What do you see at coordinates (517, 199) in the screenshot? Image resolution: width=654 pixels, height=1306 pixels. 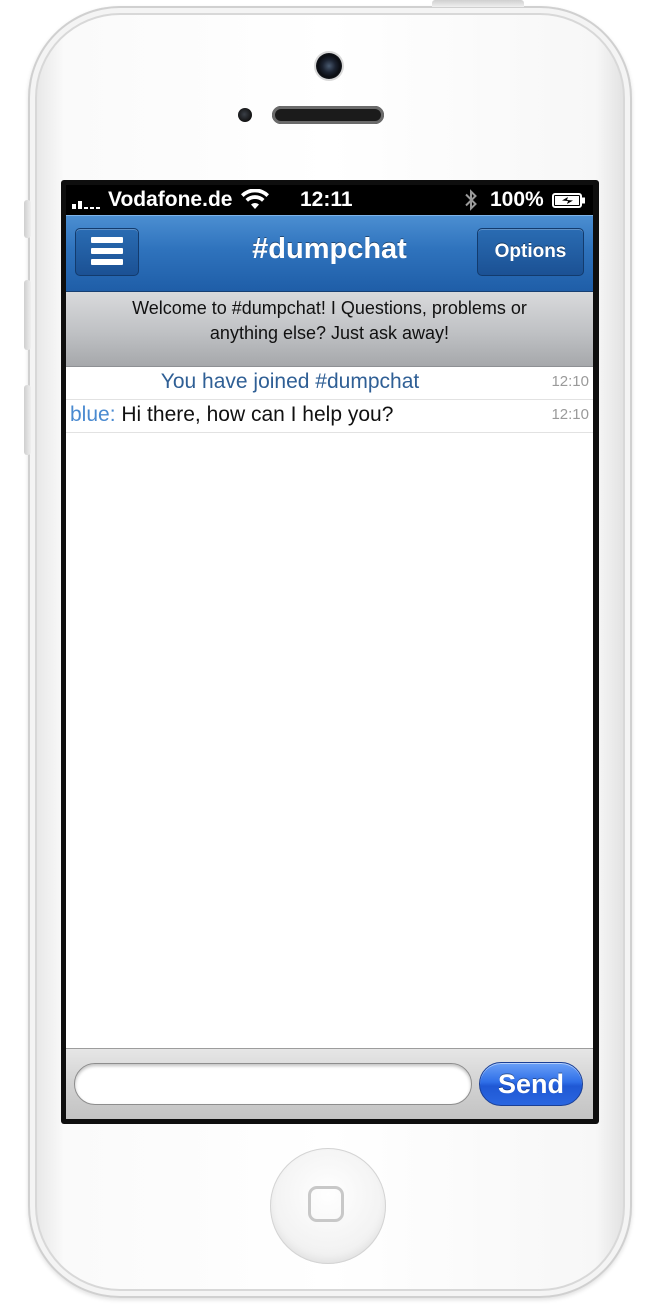 I see `battery-percent: 100%` at bounding box center [517, 199].